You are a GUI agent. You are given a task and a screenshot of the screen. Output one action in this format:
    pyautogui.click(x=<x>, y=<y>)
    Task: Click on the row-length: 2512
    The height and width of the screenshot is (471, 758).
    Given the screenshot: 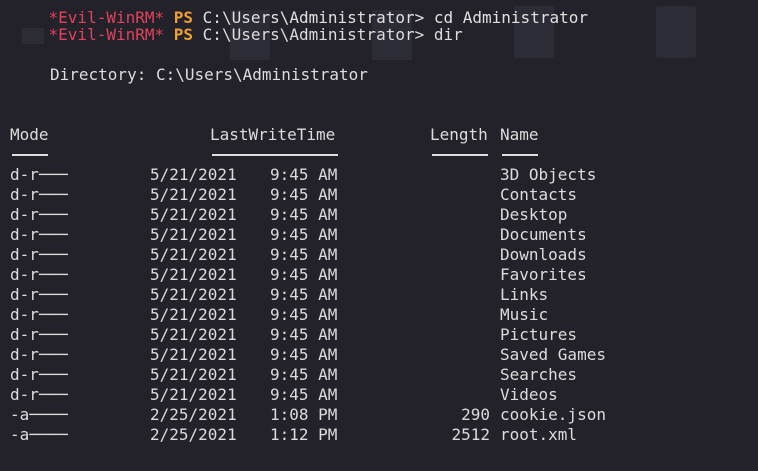 What is the action you would take?
    pyautogui.click(x=470, y=434)
    